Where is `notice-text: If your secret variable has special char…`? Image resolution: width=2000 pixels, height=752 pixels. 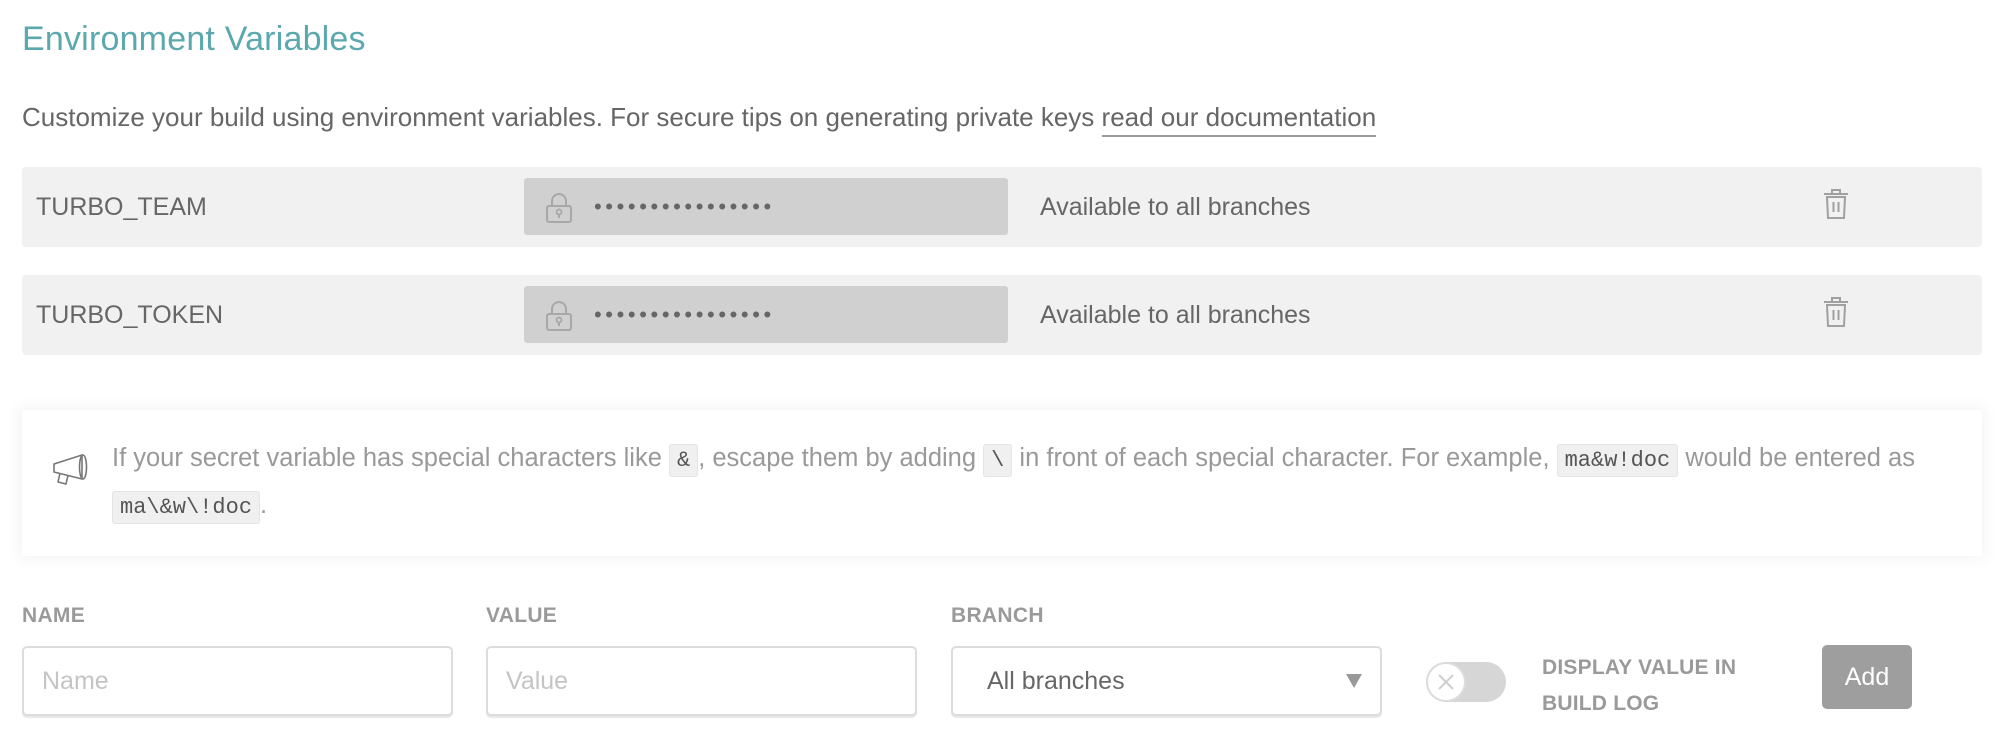 notice-text: If your secret variable has special char… is located at coordinates (1032, 483).